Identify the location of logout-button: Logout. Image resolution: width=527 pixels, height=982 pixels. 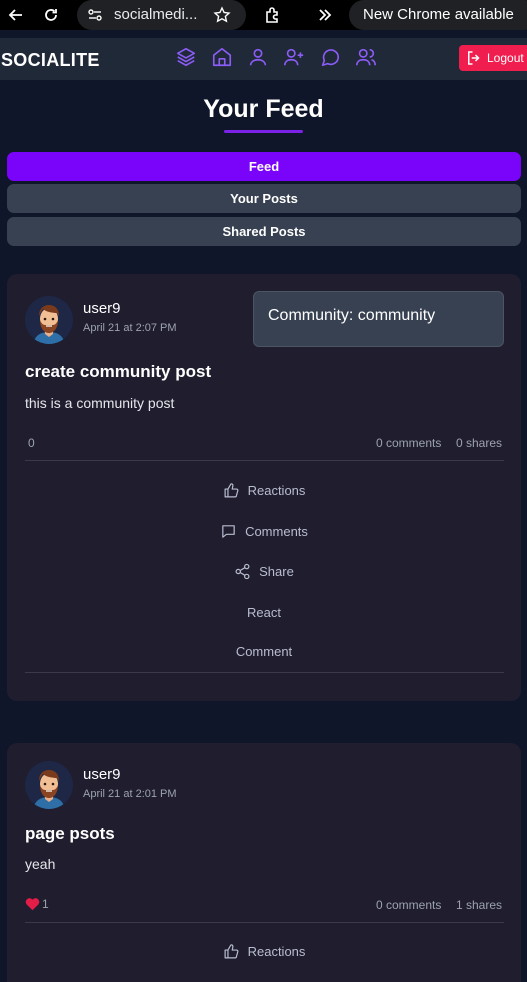
(493, 58).